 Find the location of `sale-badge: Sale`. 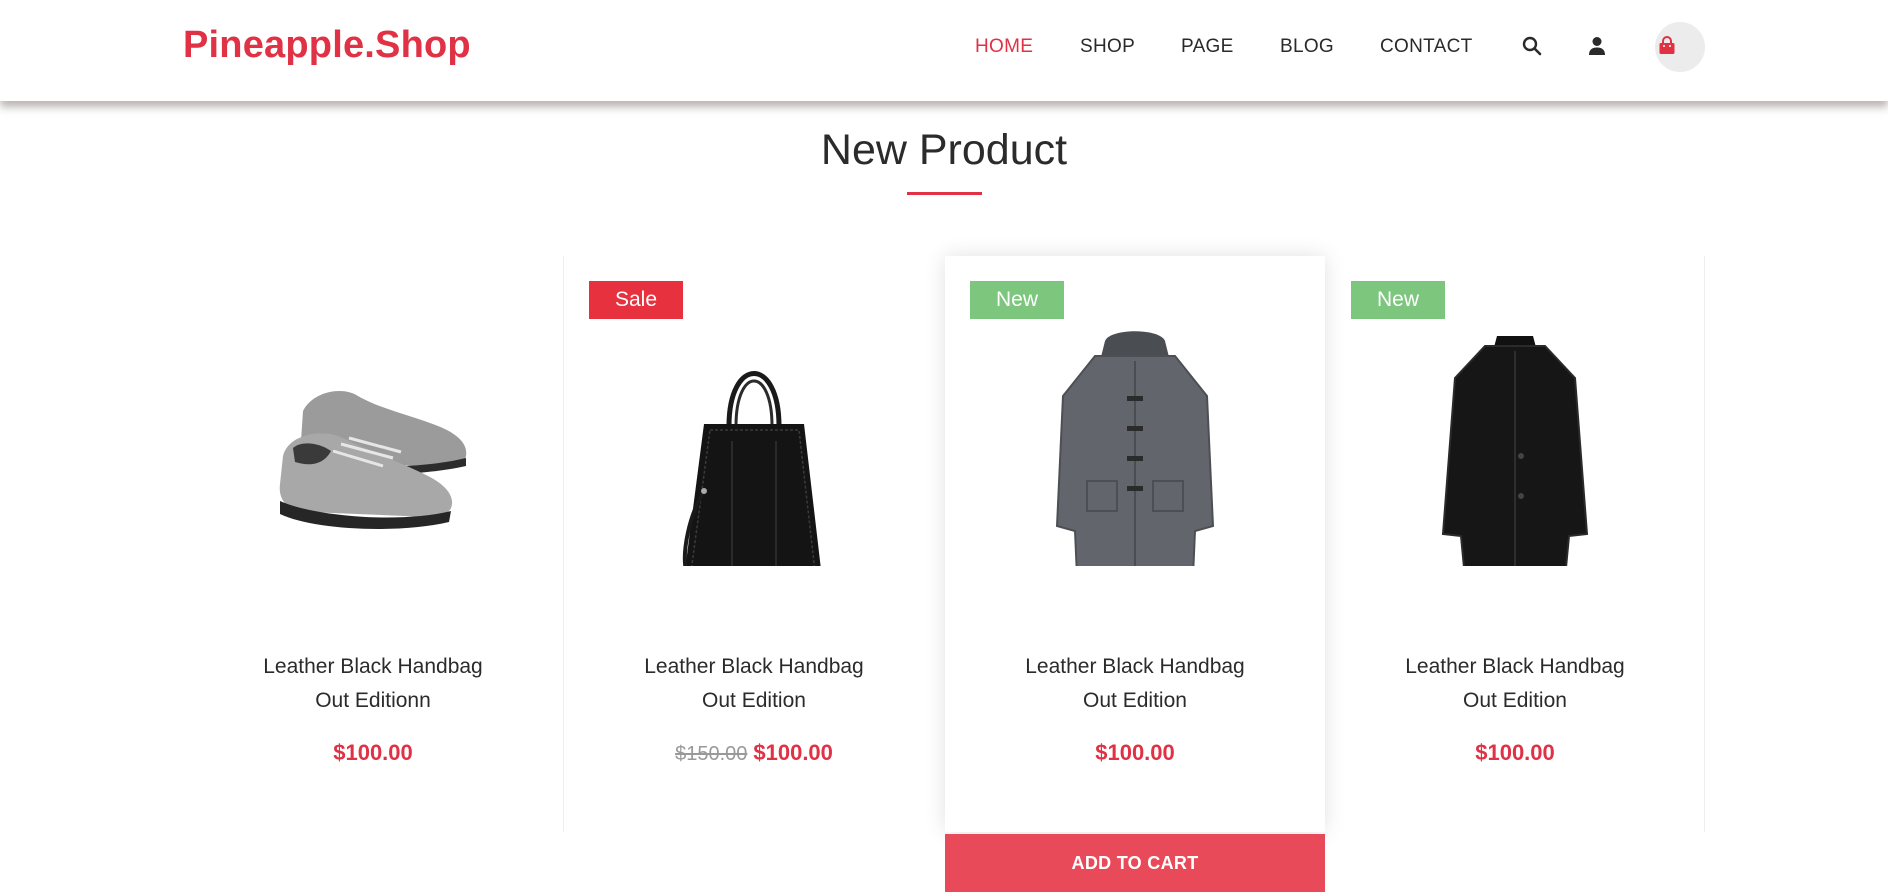

sale-badge: Sale is located at coordinates (636, 300).